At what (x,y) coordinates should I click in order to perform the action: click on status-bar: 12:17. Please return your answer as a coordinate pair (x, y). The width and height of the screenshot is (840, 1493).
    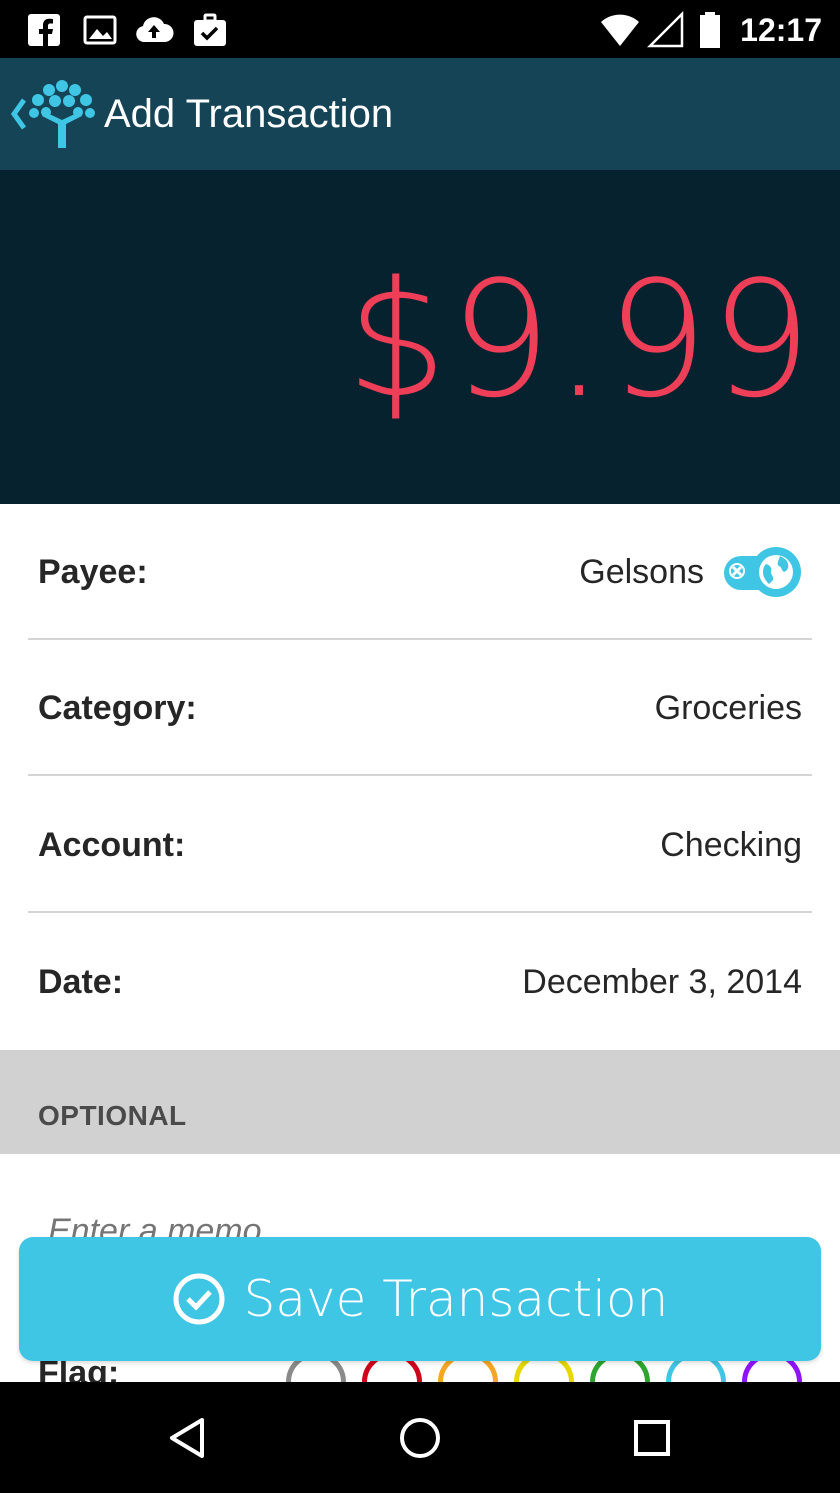
    Looking at the image, I should click on (420, 29).